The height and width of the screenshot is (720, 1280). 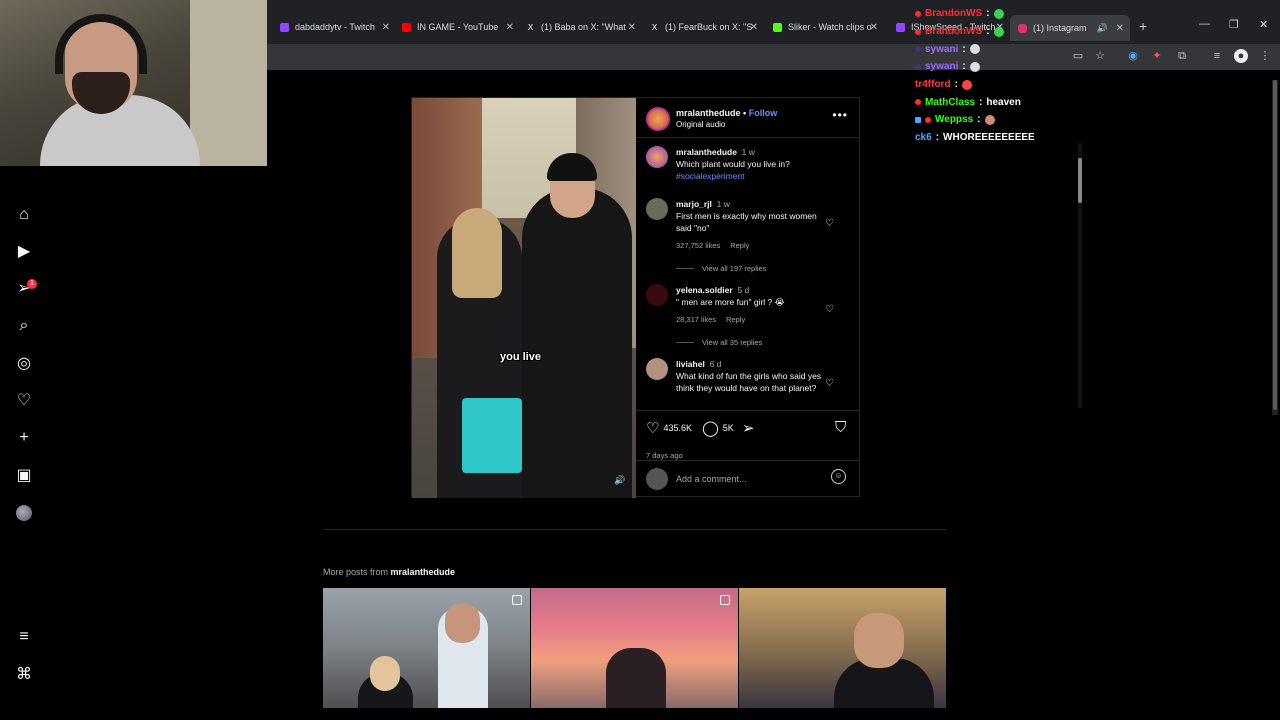 I want to click on post-video: you live 🔊, so click(x=524, y=298).